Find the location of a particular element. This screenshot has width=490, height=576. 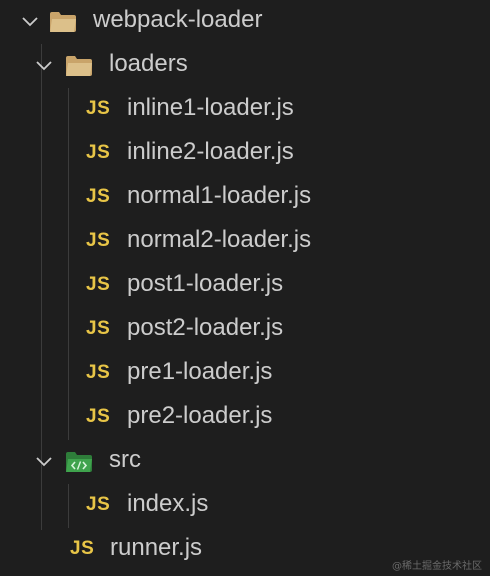

tree-row-file: JS inline2-loader.js is located at coordinates (245, 154).